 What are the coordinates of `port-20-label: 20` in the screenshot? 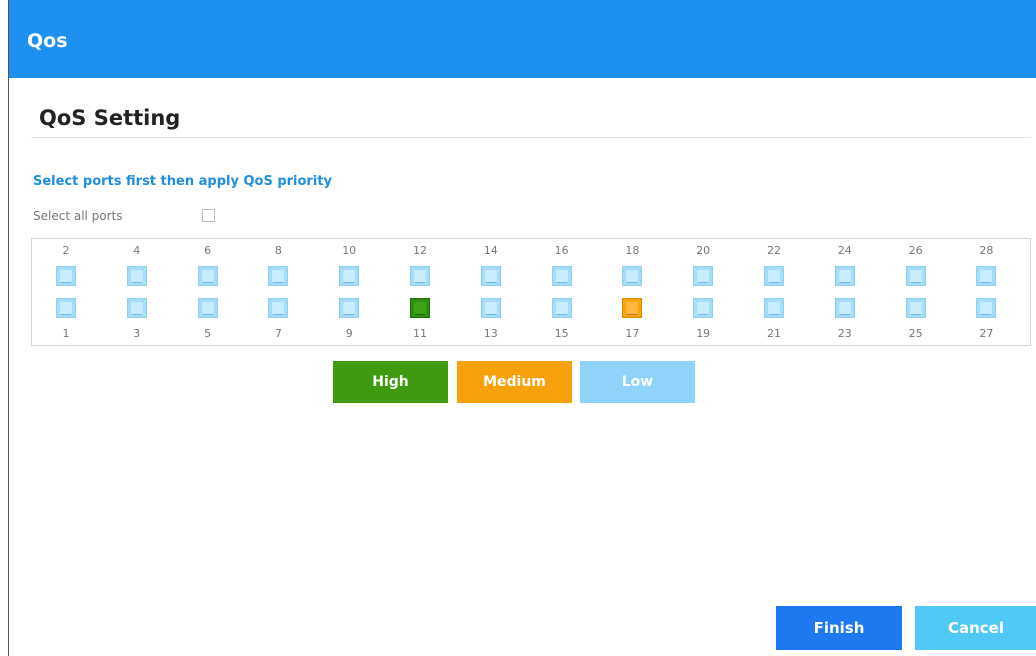 It's located at (703, 250).